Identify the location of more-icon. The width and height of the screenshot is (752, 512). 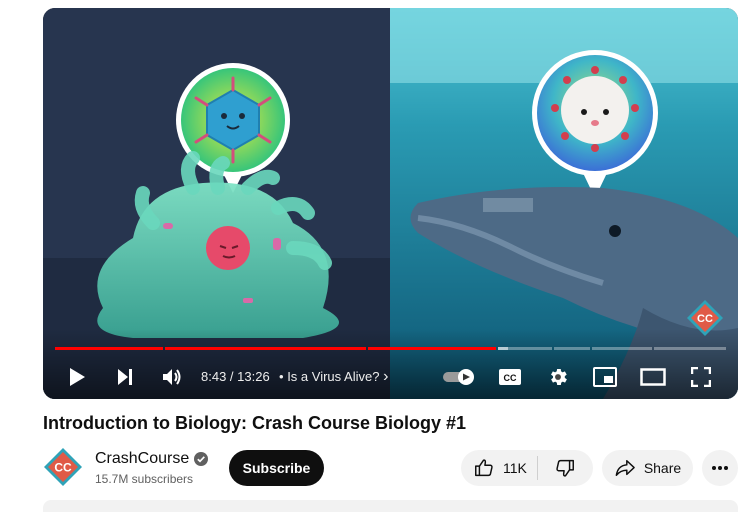
(720, 468).